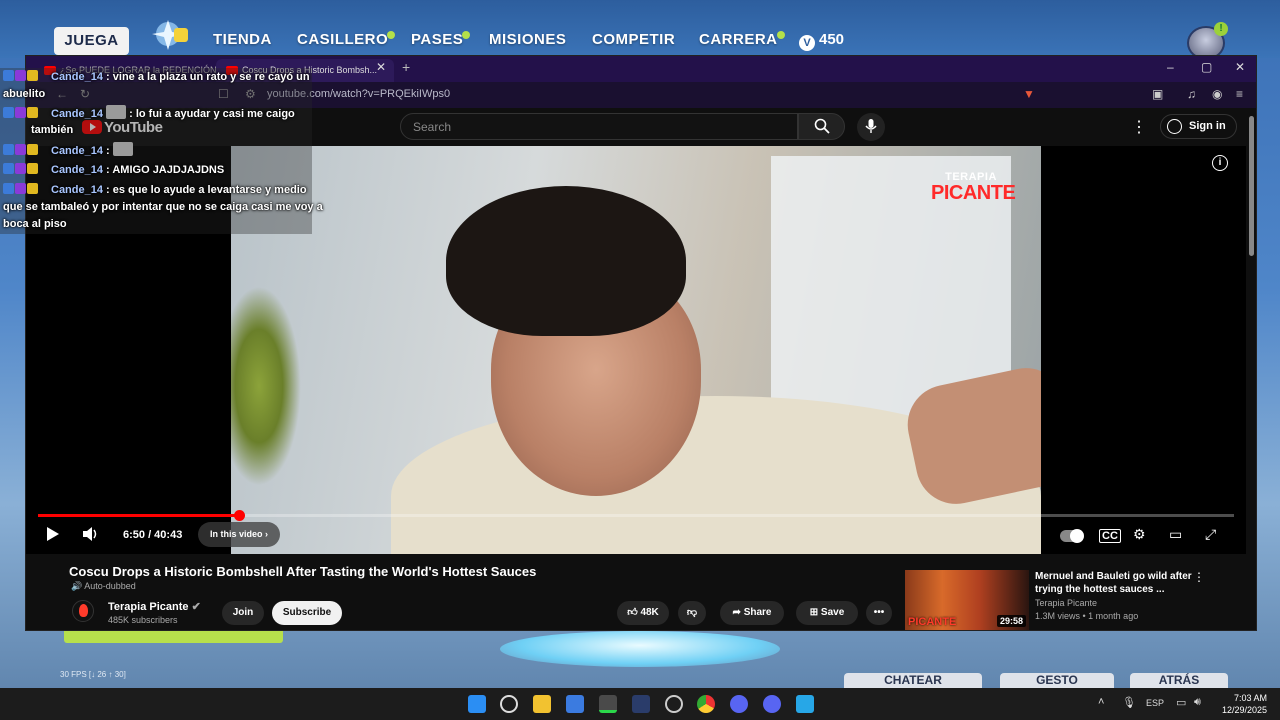 Image resolution: width=1280 pixels, height=720 pixels. Describe the element at coordinates (242, 39) in the screenshot. I see `tab-tienda: TIENDA` at that location.